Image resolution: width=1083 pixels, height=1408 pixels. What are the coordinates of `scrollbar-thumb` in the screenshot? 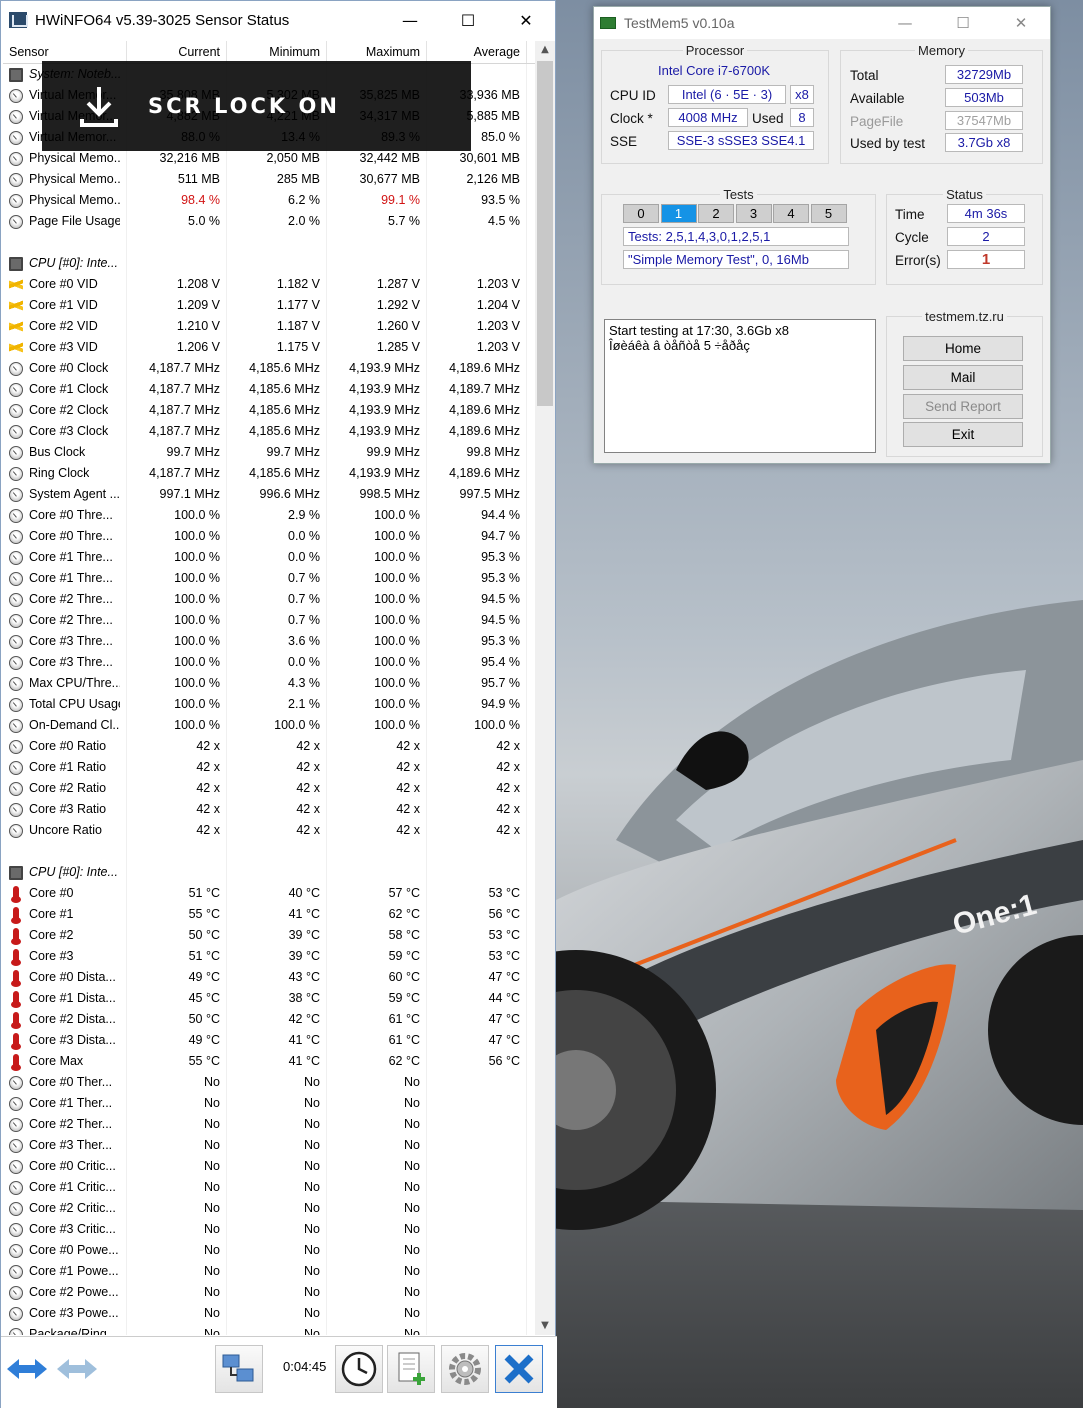 It's located at (545, 233).